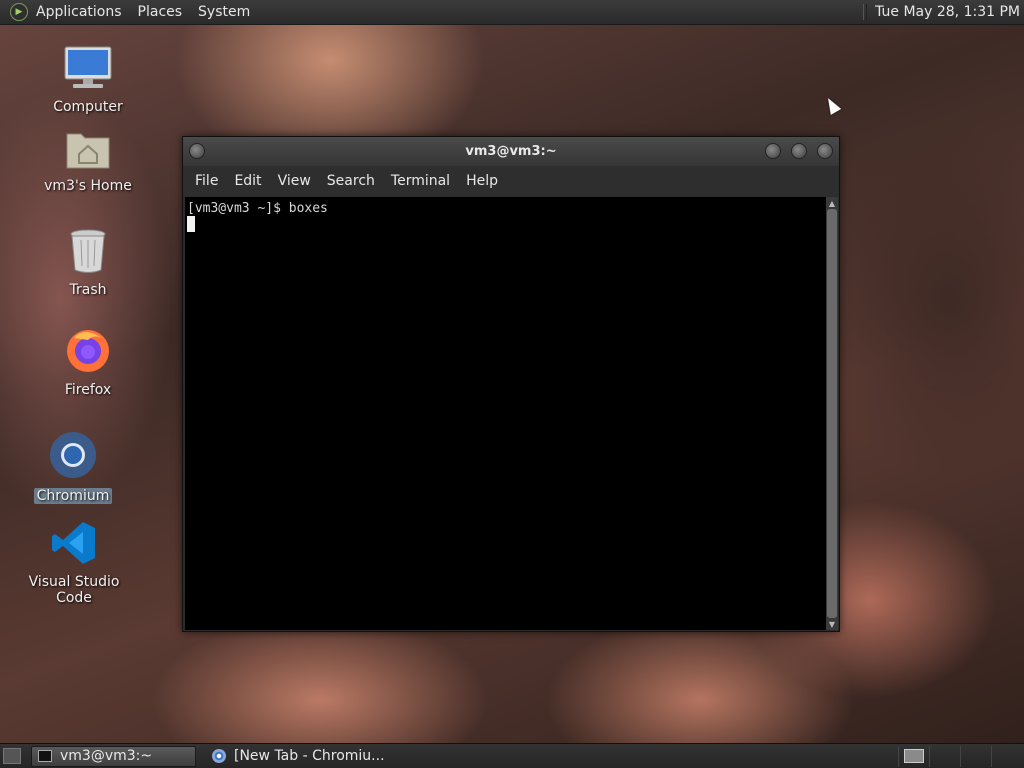 This screenshot has height=768, width=1024. What do you see at coordinates (825, 151) in the screenshot?
I see `close-button` at bounding box center [825, 151].